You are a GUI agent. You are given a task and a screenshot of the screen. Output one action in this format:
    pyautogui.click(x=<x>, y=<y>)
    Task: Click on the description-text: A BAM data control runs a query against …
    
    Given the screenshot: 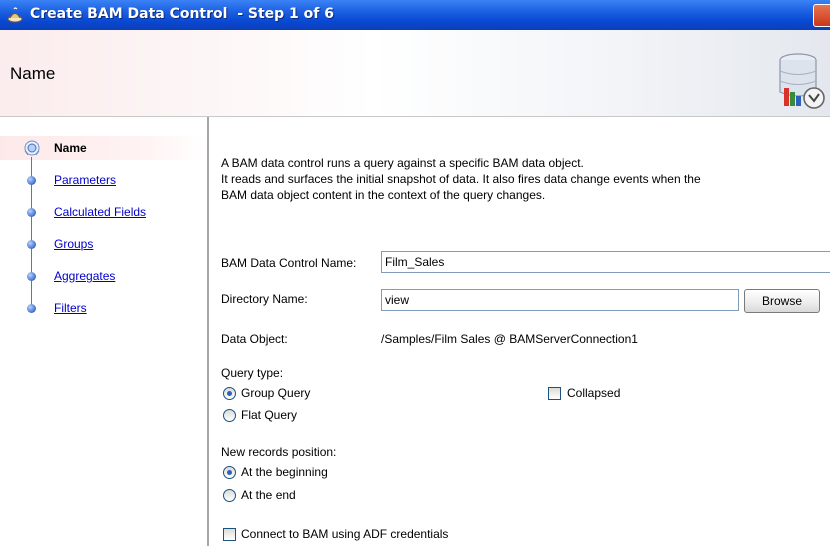 What is the action you would take?
    pyautogui.click(x=525, y=179)
    